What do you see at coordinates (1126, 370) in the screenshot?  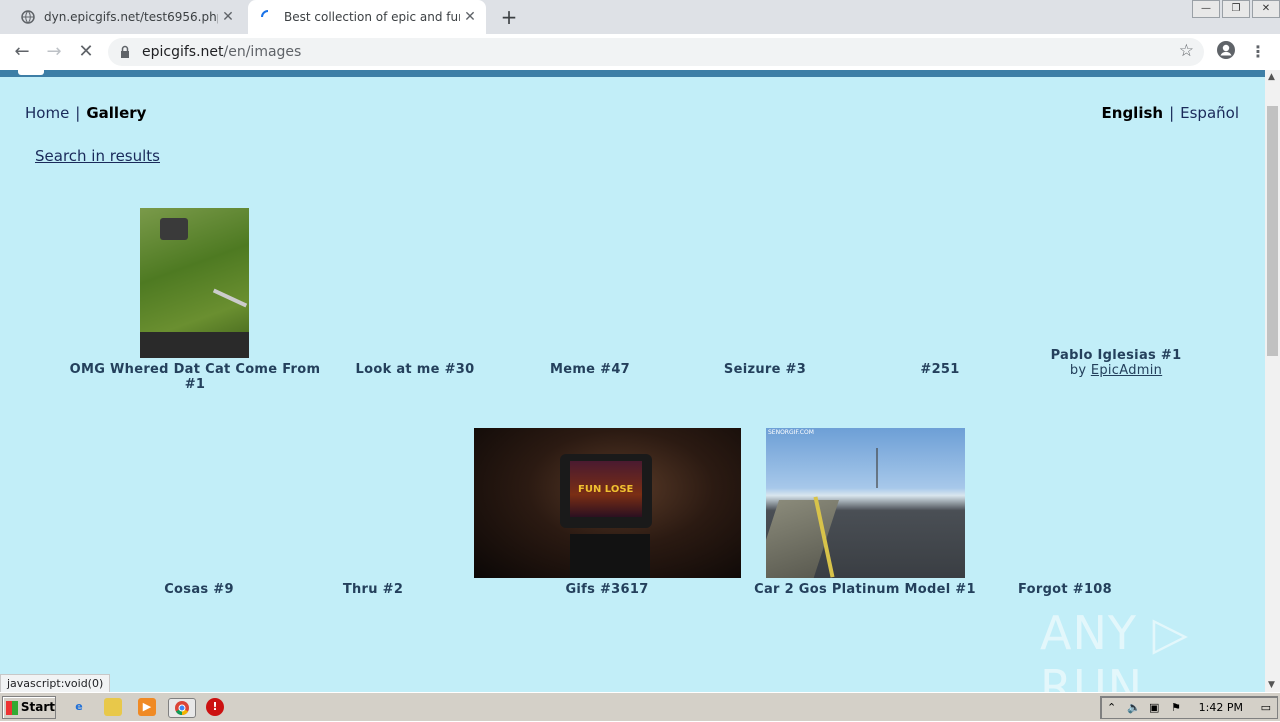 I see `author-link: EpicAdmin` at bounding box center [1126, 370].